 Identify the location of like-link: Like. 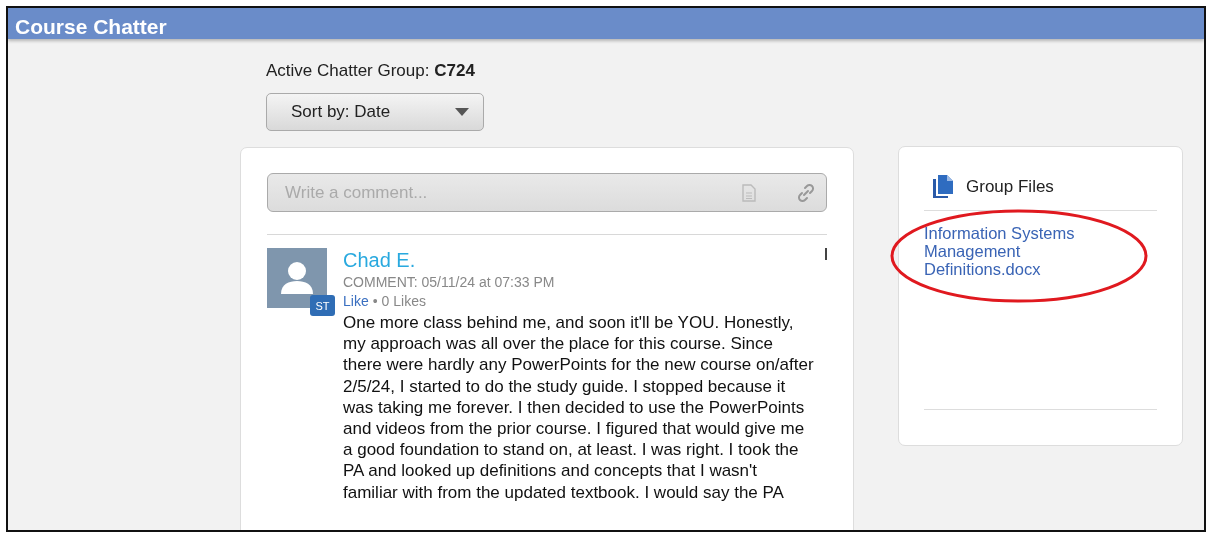
(356, 301).